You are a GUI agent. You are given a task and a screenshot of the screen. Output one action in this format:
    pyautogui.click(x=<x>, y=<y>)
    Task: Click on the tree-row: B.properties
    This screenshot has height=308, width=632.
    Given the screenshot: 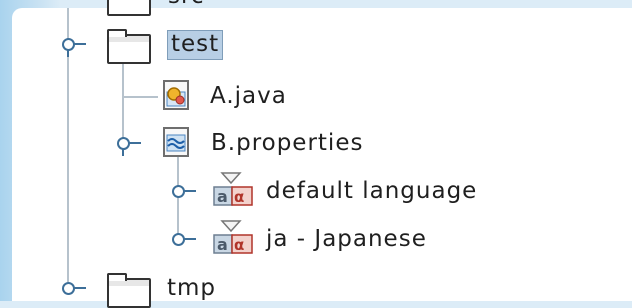 What is the action you would take?
    pyautogui.click(x=322, y=143)
    